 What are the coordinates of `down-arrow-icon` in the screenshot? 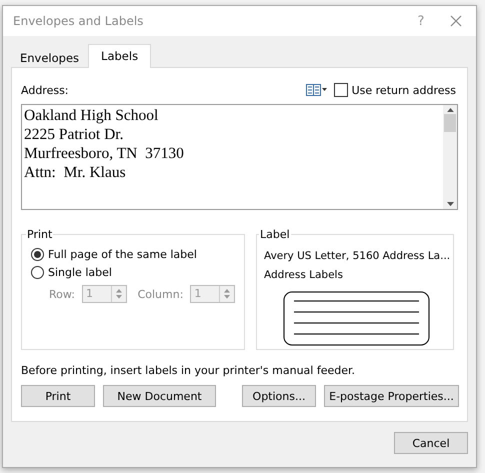 It's located at (450, 204).